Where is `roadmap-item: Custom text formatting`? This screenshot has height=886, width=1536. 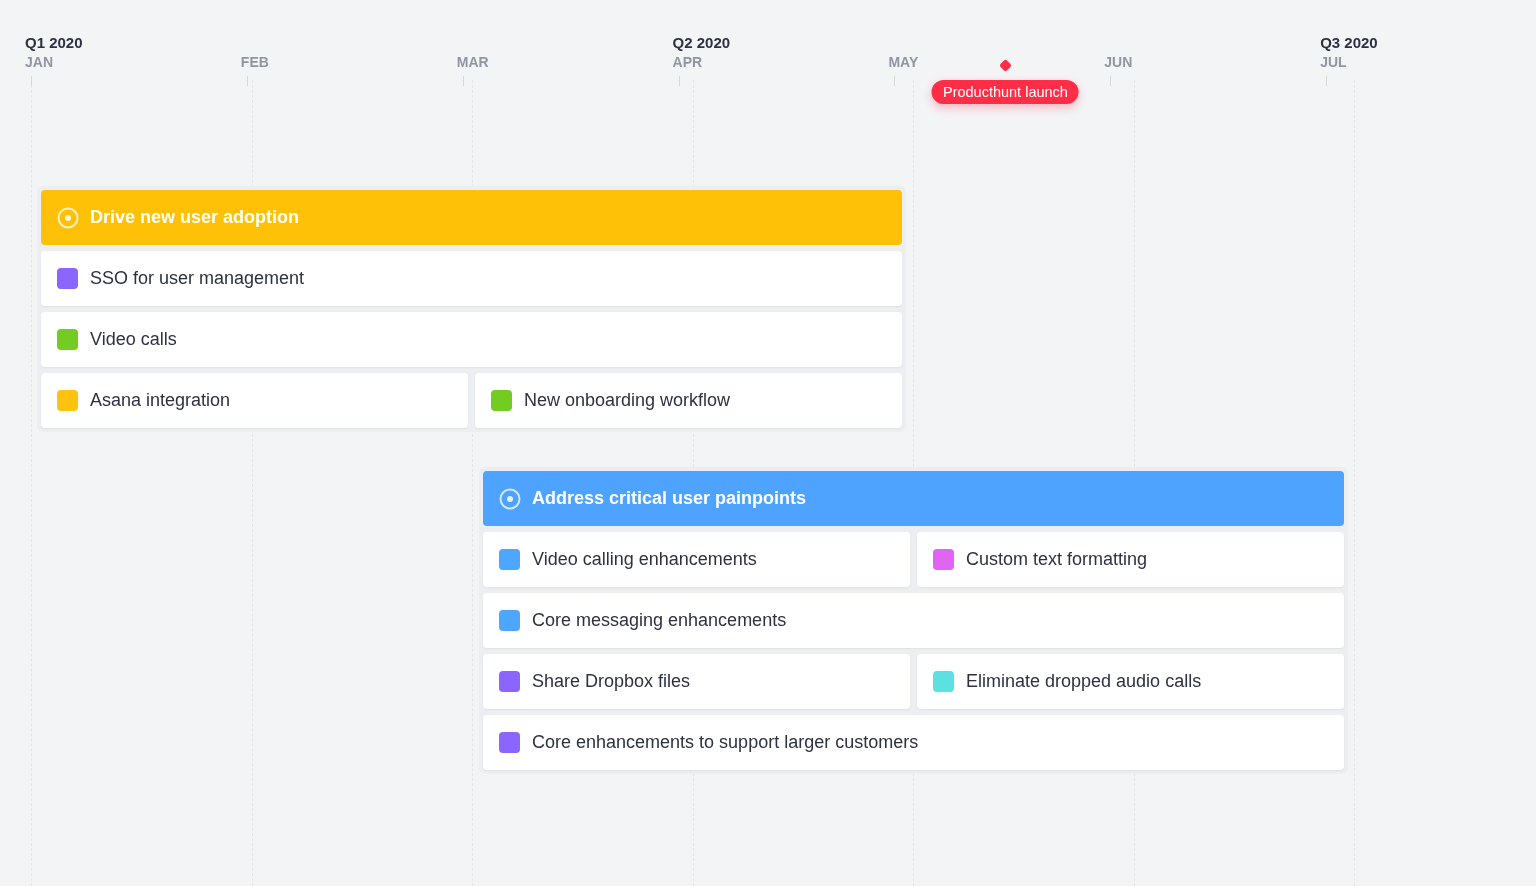
roadmap-item: Custom text formatting is located at coordinates (1130, 559).